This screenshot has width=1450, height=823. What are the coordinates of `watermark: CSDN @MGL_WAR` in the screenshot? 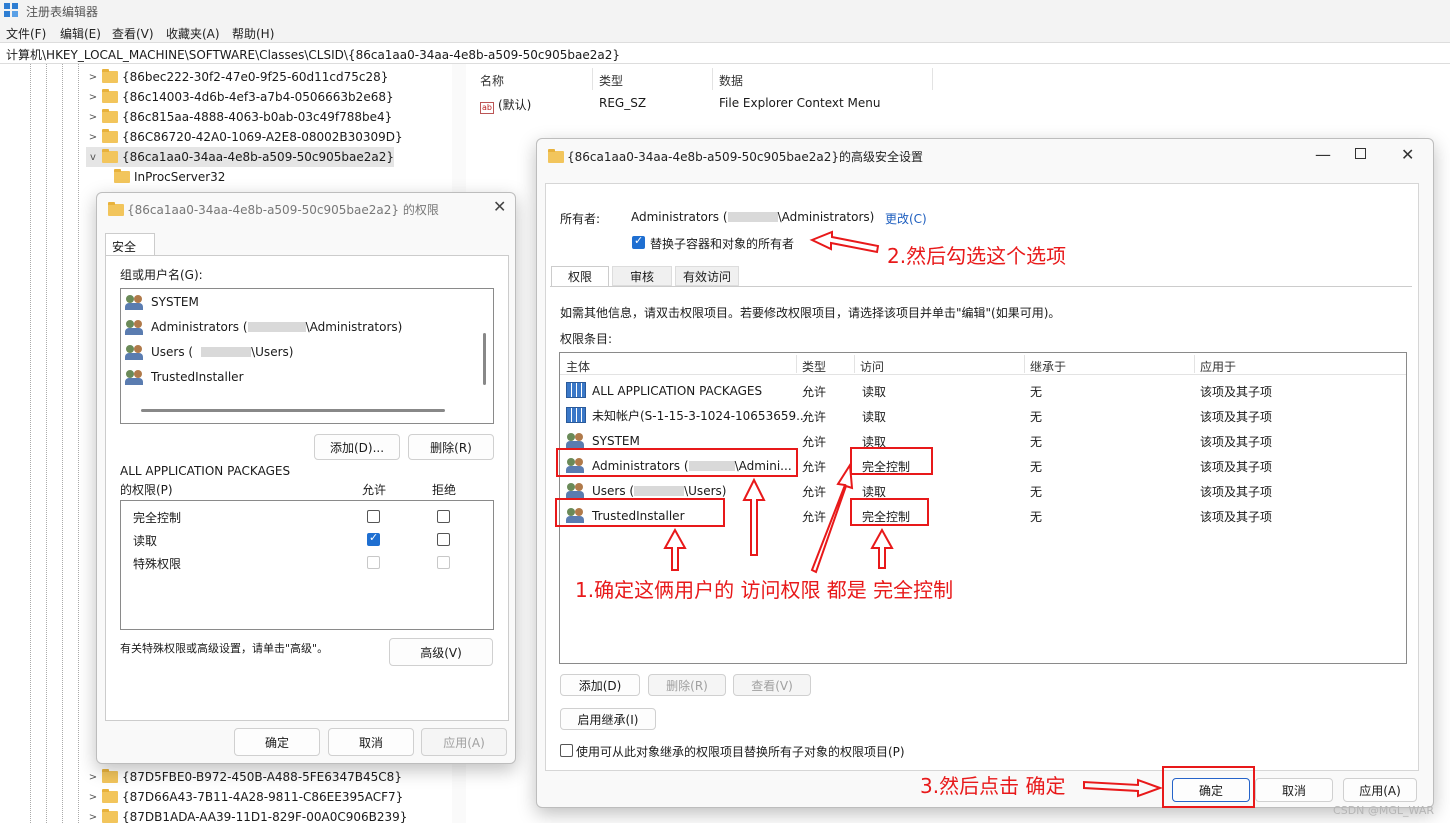 It's located at (1383, 810).